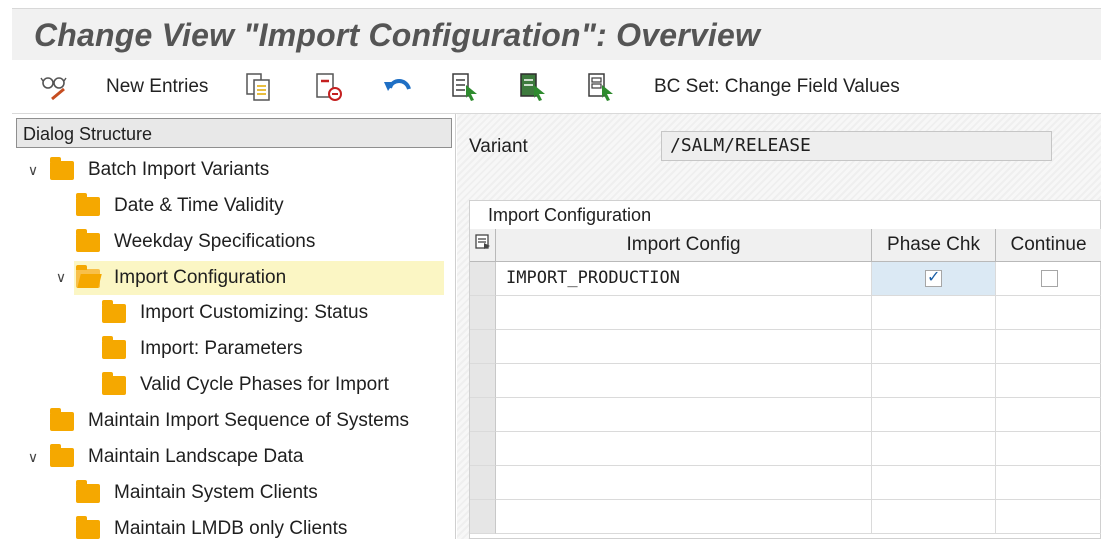 This screenshot has width=1101, height=539. I want to click on select-all-icon, so click(465, 87).